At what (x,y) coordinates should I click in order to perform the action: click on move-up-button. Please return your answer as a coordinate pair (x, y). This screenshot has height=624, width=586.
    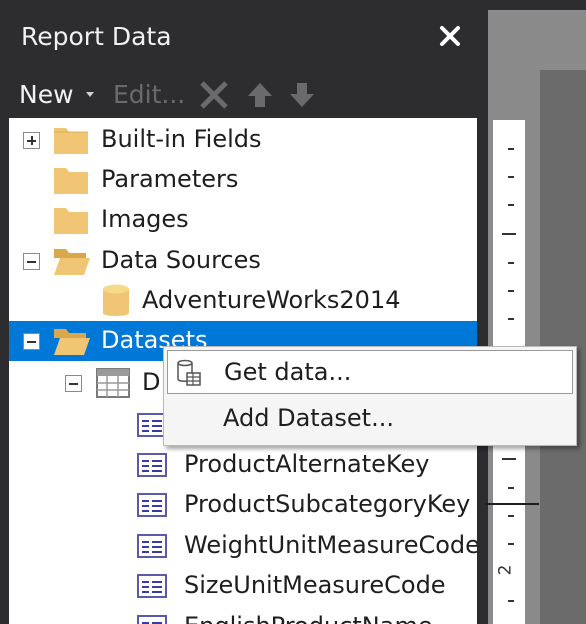
    Looking at the image, I should click on (260, 95).